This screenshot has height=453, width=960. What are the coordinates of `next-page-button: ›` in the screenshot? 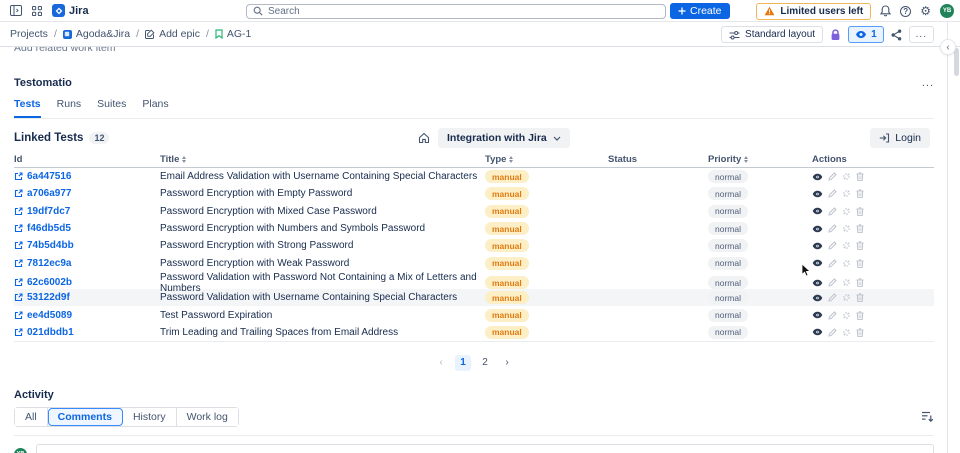 It's located at (507, 363).